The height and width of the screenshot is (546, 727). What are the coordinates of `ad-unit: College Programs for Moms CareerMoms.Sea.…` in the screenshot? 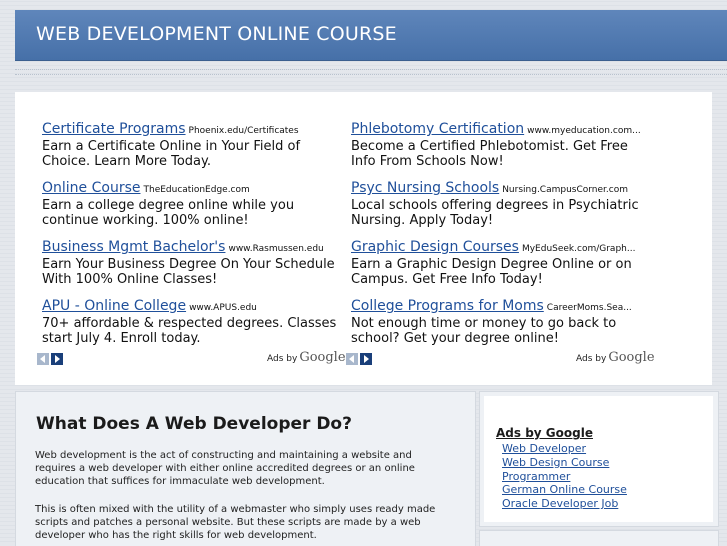 It's located at (506, 320).